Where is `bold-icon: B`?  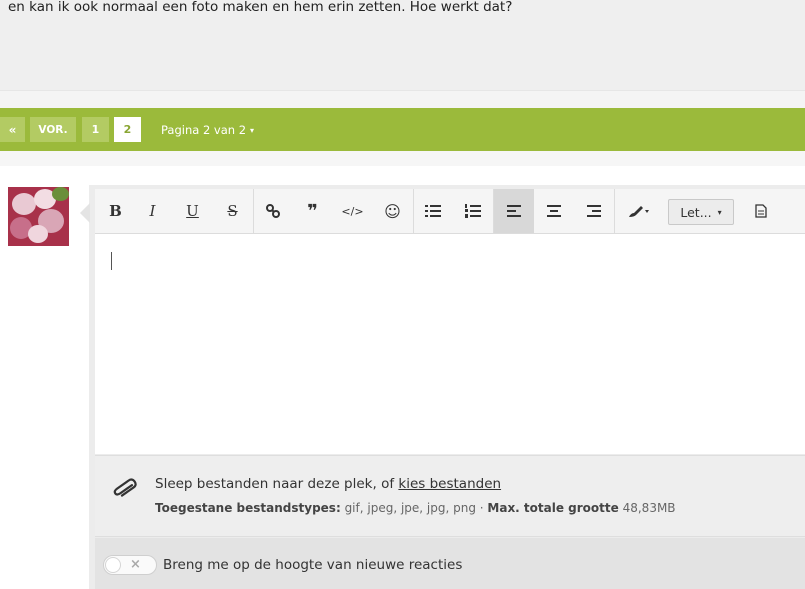
bold-icon: B is located at coordinates (115, 211).